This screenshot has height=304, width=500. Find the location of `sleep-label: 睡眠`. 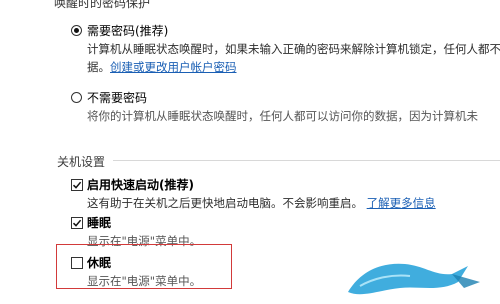

sleep-label: 睡眠 is located at coordinates (99, 222).